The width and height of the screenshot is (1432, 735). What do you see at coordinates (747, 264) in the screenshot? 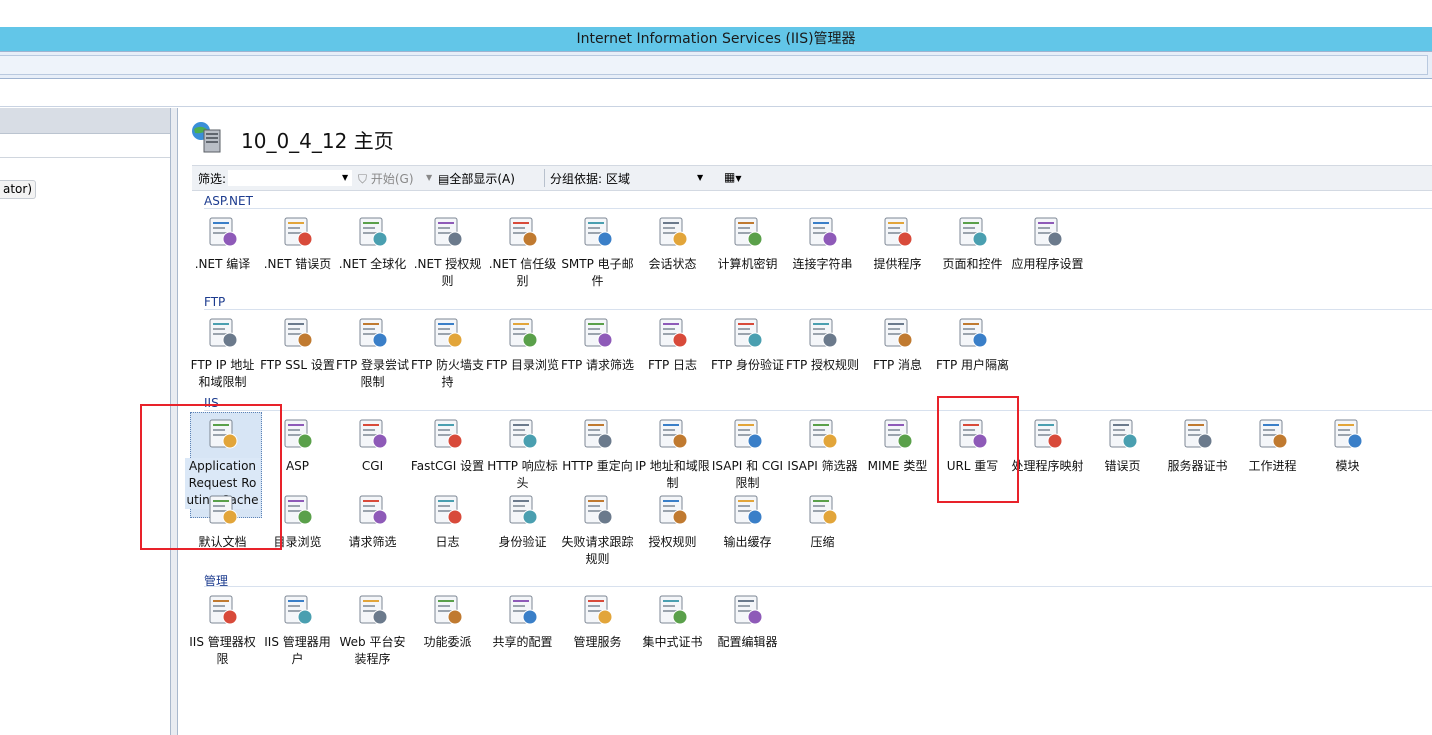
I see `feature-label: 计算机密钥` at bounding box center [747, 264].